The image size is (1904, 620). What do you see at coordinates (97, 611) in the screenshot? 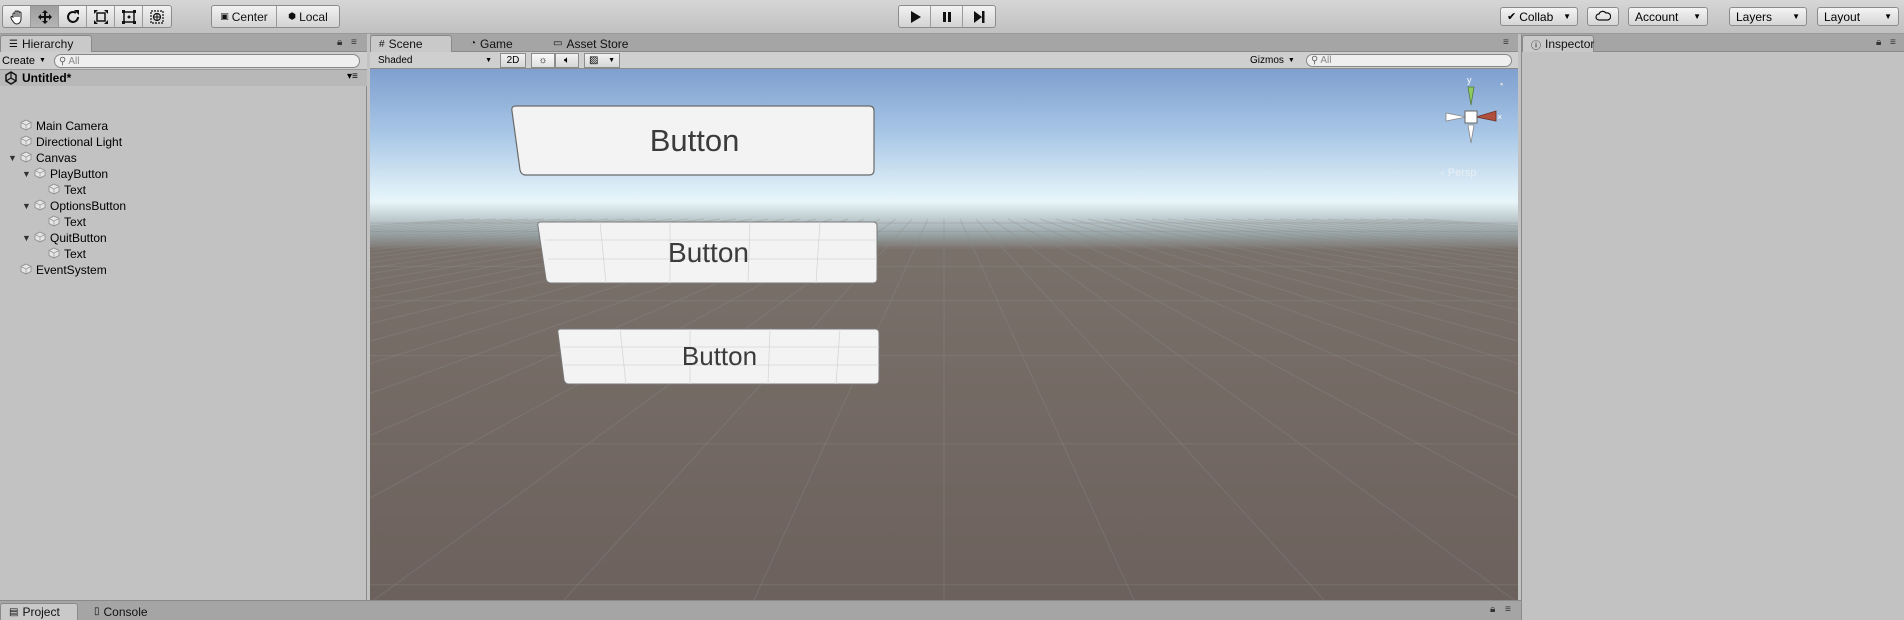
I see `console-icon: ▯` at bounding box center [97, 611].